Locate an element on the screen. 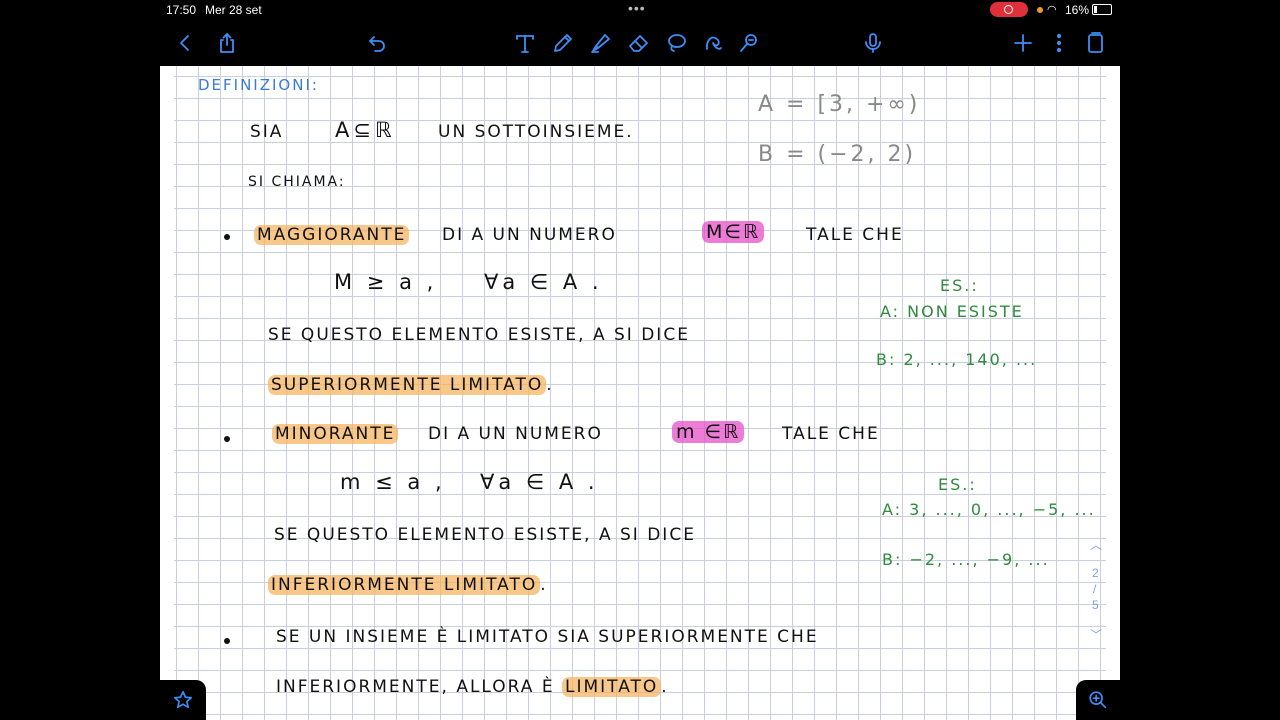  sup-lim-line: SUPERIORMENTE LIMITATO. is located at coordinates (411, 385).